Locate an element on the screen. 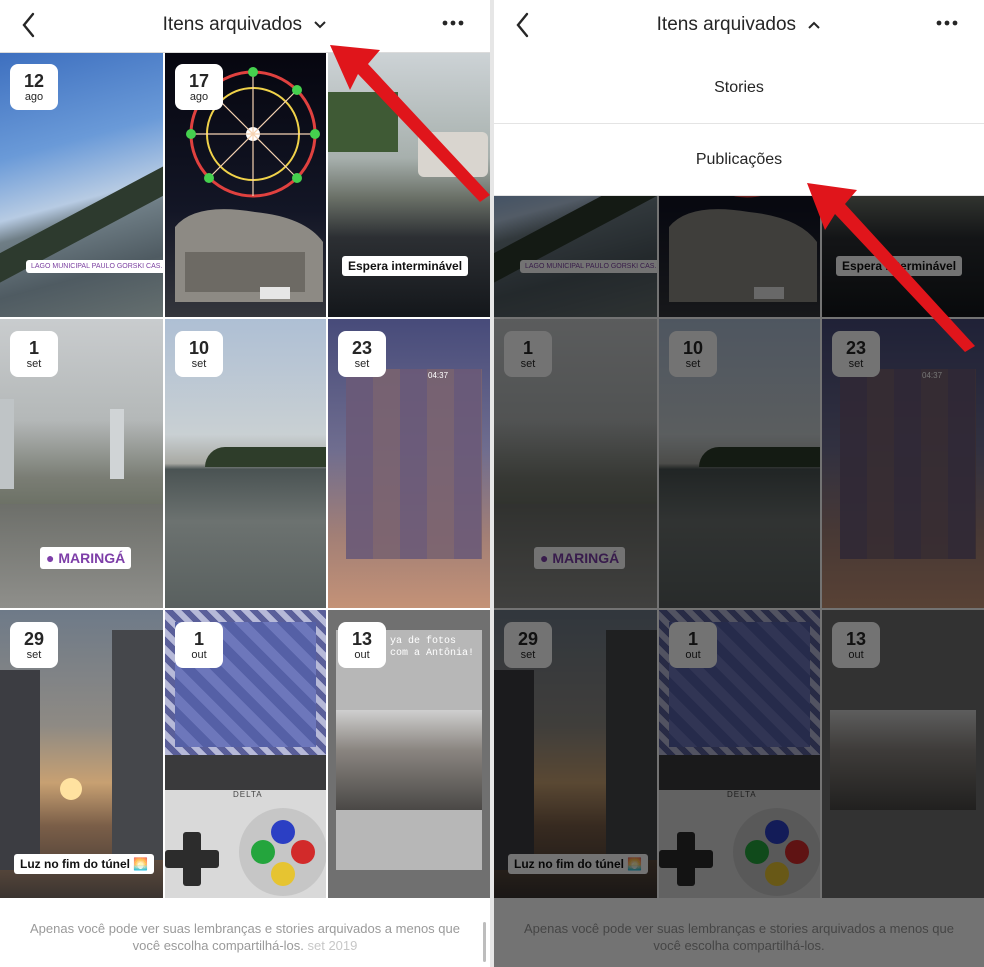 The image size is (984, 967). story-thumbnail: Espera interminável is located at coordinates (409, 184).